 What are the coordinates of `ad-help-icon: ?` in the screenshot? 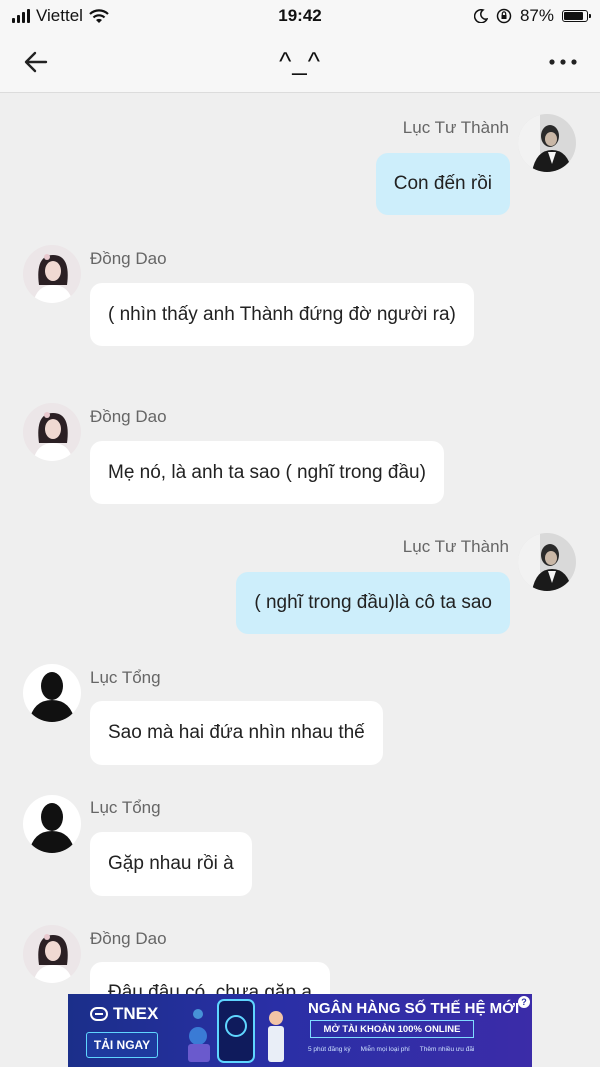 It's located at (524, 1002).